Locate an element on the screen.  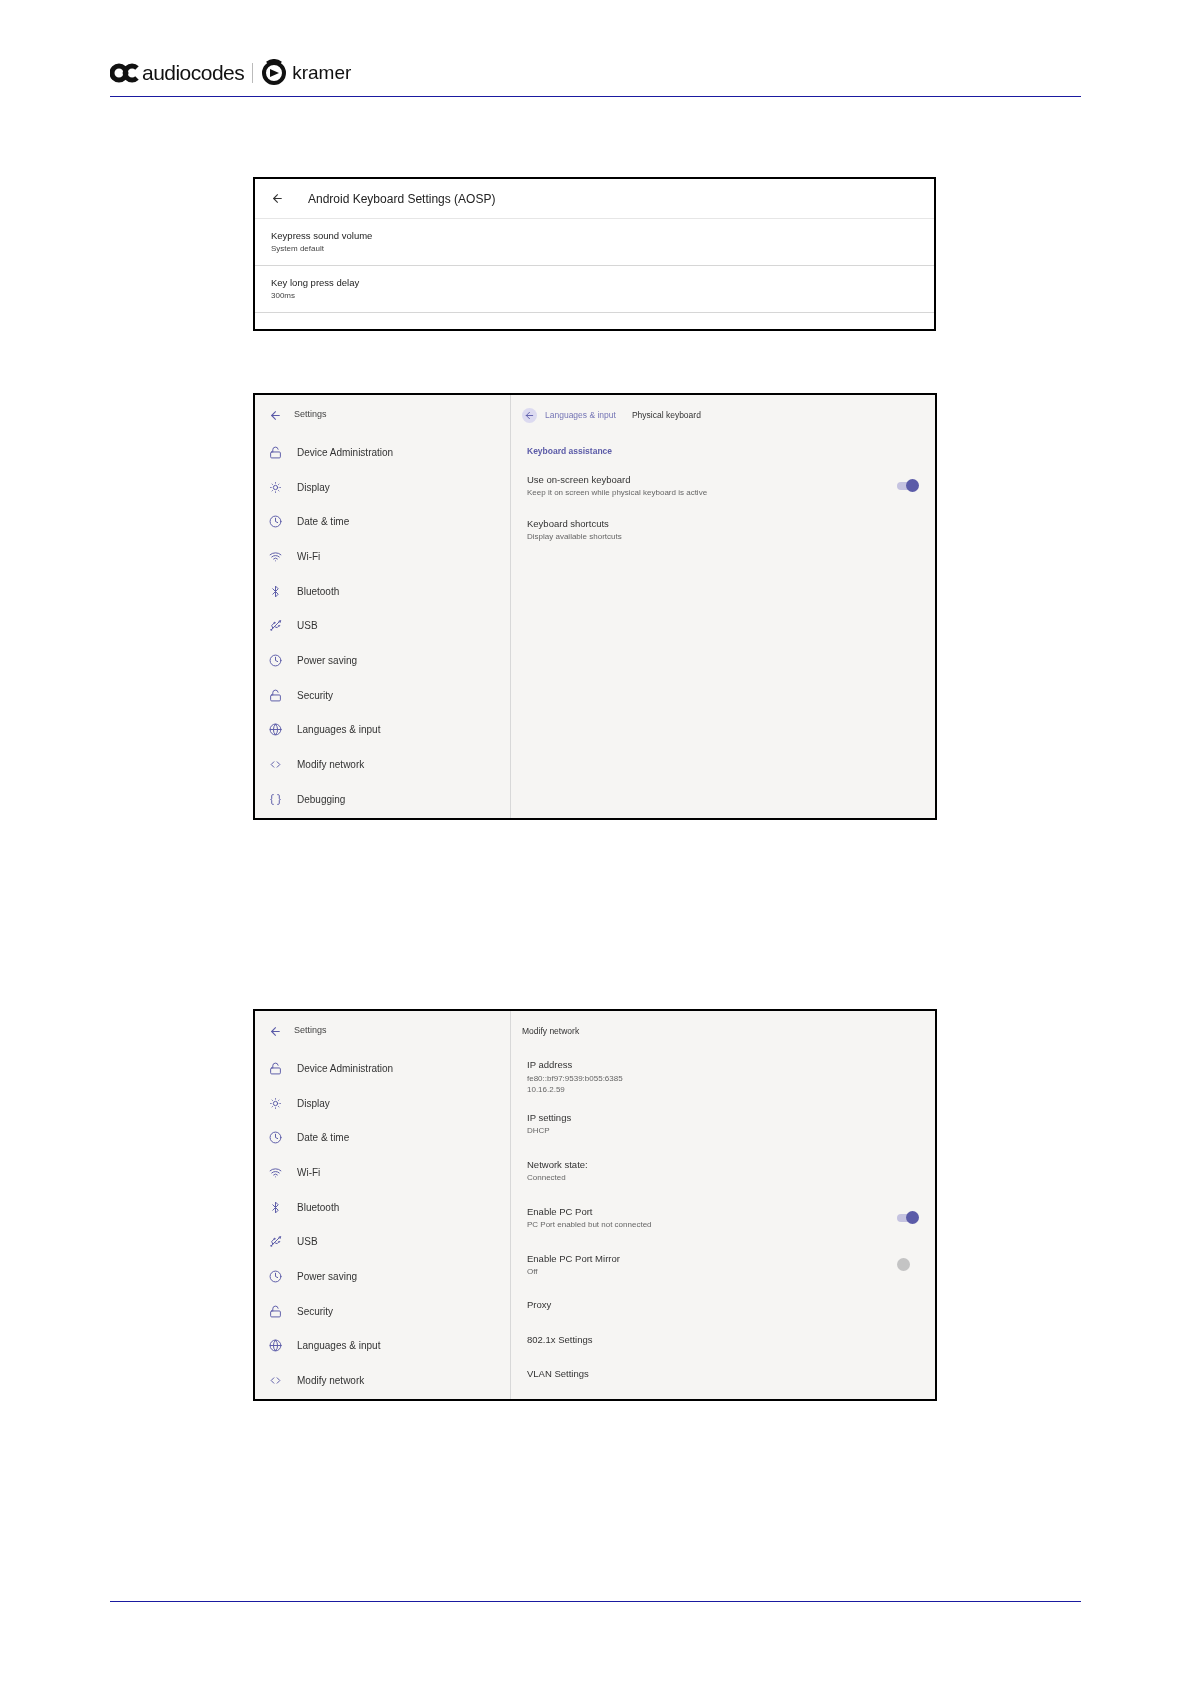
preference-row: Key long press delay 300ms is located at coordinates (594, 289).